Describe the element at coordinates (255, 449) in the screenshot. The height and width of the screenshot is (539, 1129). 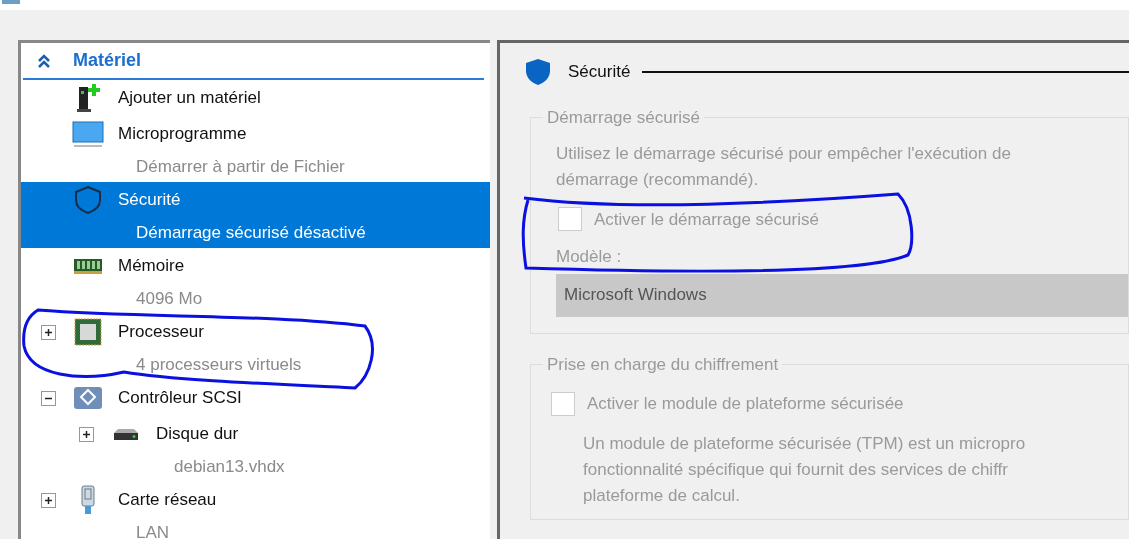
I see `tree-item: Disque dur debian13.vhdx` at that location.